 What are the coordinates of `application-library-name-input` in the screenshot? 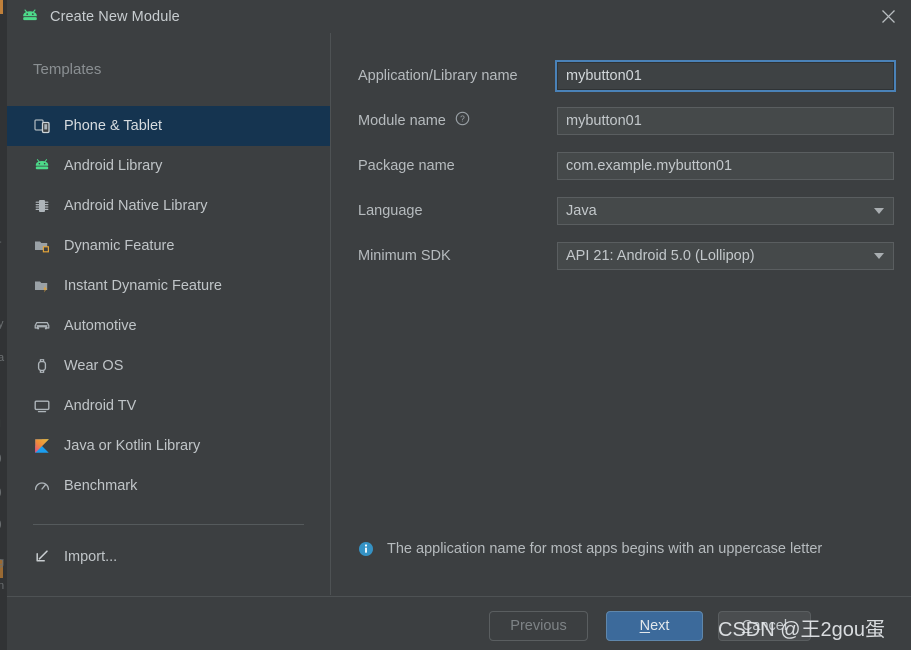 It's located at (725, 76).